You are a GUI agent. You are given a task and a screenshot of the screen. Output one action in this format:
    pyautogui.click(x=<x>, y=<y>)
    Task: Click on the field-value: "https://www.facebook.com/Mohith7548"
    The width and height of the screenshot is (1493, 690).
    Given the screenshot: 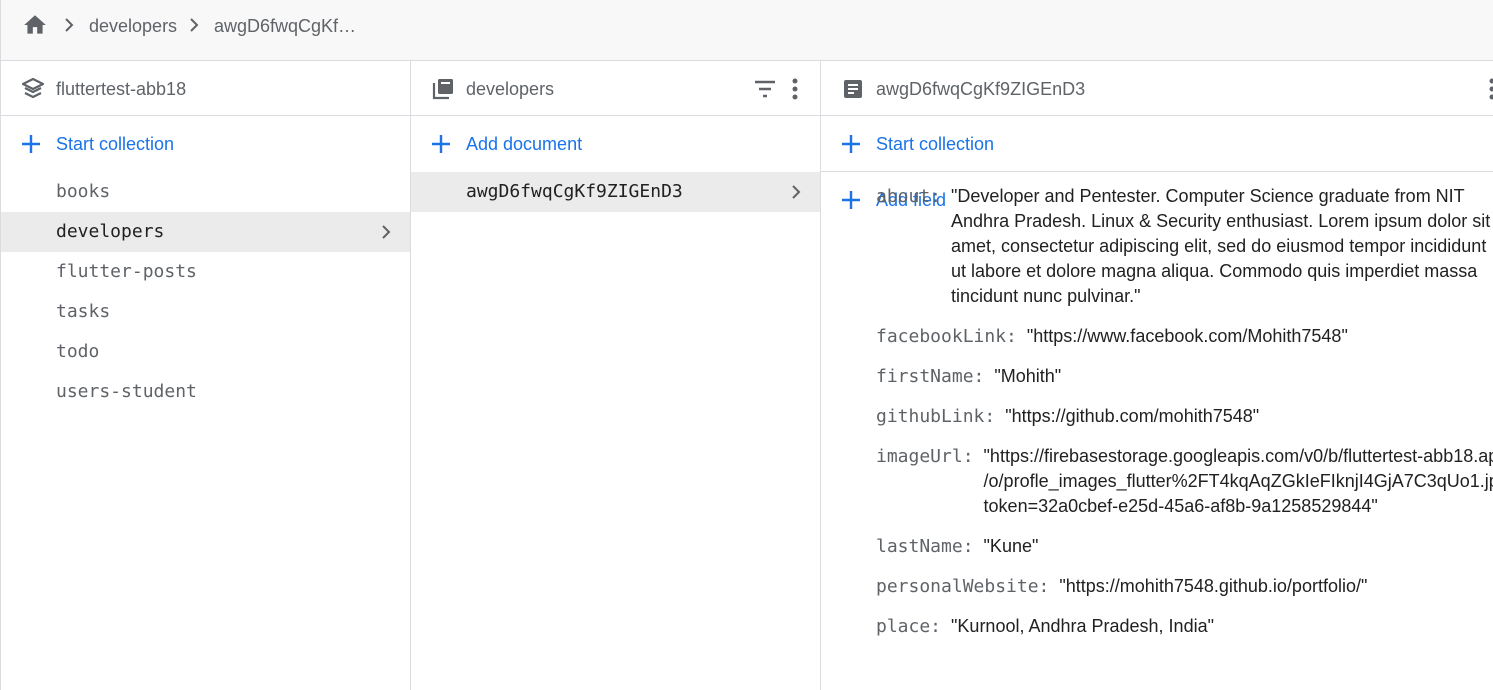 What is the action you would take?
    pyautogui.click(x=1187, y=336)
    